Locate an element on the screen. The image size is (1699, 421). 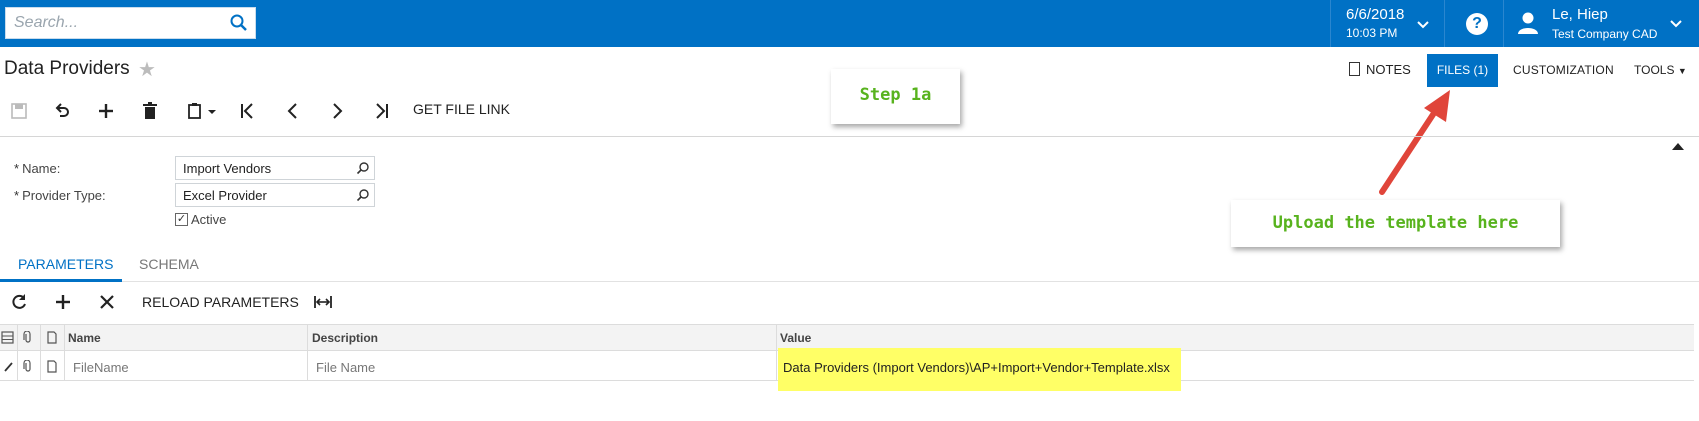
copy-paste-icon is located at coordinates (201, 111).